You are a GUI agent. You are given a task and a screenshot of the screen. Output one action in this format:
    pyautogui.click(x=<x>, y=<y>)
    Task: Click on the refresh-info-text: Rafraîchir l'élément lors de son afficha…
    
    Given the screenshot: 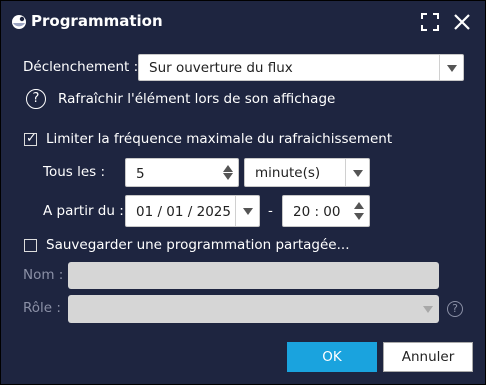 What is the action you would take?
    pyautogui.click(x=197, y=99)
    